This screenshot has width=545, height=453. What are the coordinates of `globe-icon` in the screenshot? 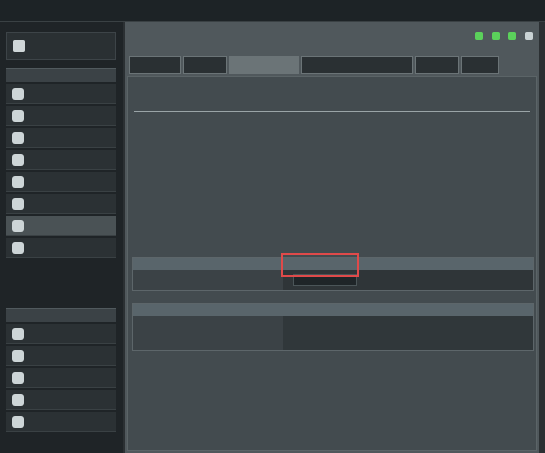 It's located at (18, 94).